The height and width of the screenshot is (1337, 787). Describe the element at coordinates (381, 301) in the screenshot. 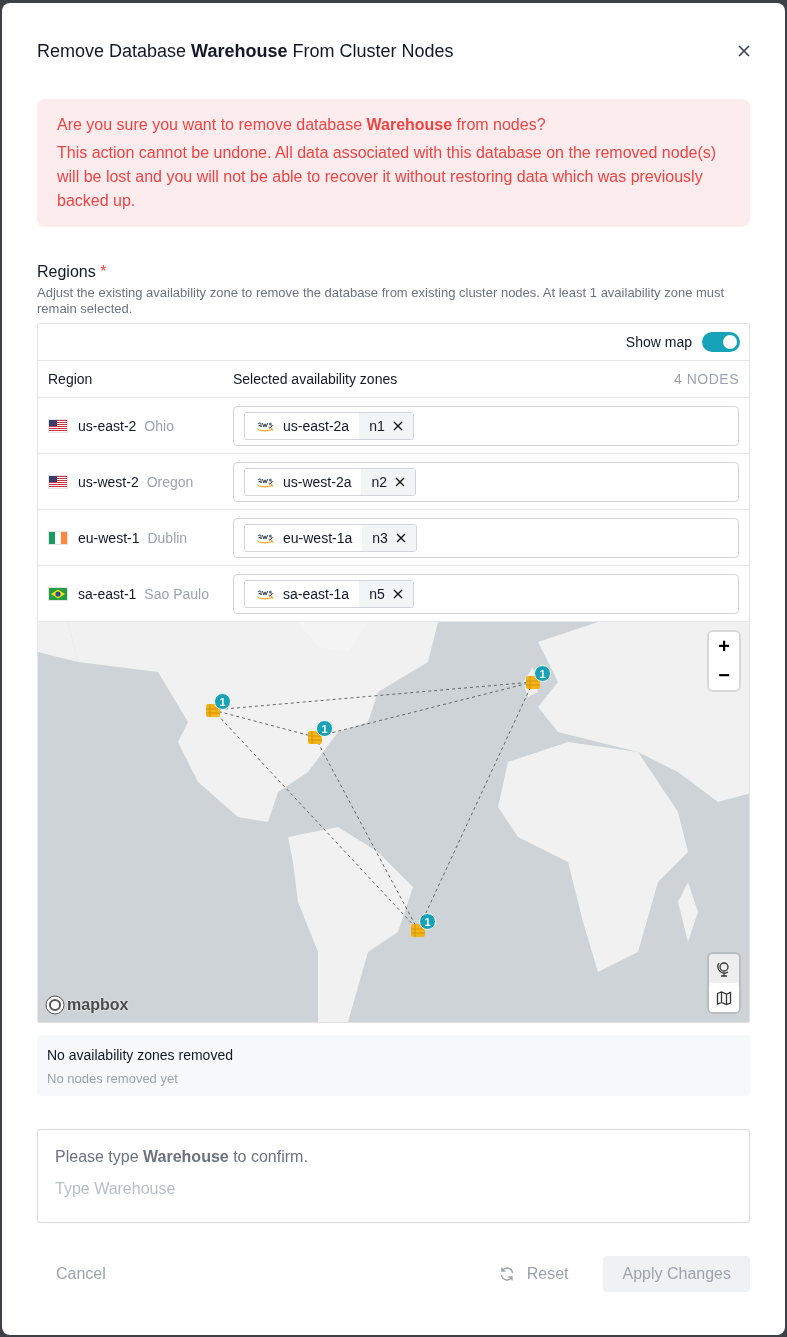

I see `field-hint: Adjust the existing availability zone to remove the database from existing cluster nodes. At least 1 availability zone must remain selected.` at that location.